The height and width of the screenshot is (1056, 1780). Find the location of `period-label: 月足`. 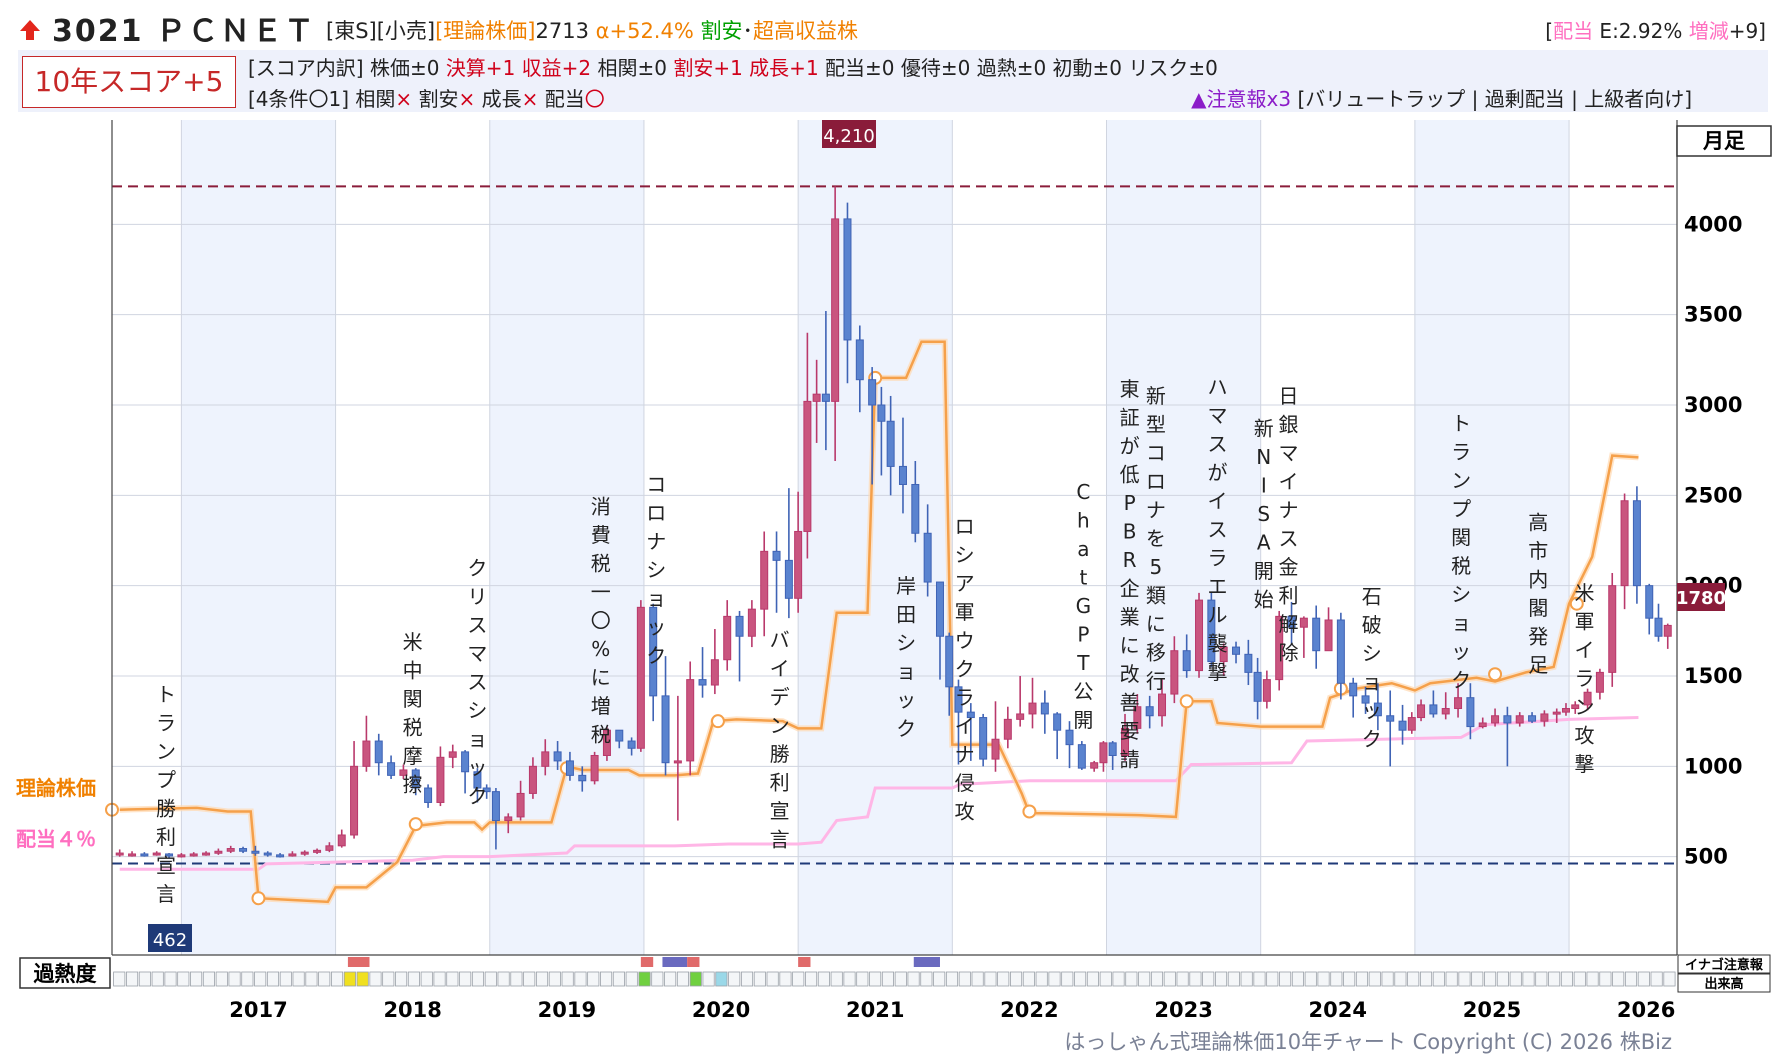

period-label: 月足 is located at coordinates (1723, 141).